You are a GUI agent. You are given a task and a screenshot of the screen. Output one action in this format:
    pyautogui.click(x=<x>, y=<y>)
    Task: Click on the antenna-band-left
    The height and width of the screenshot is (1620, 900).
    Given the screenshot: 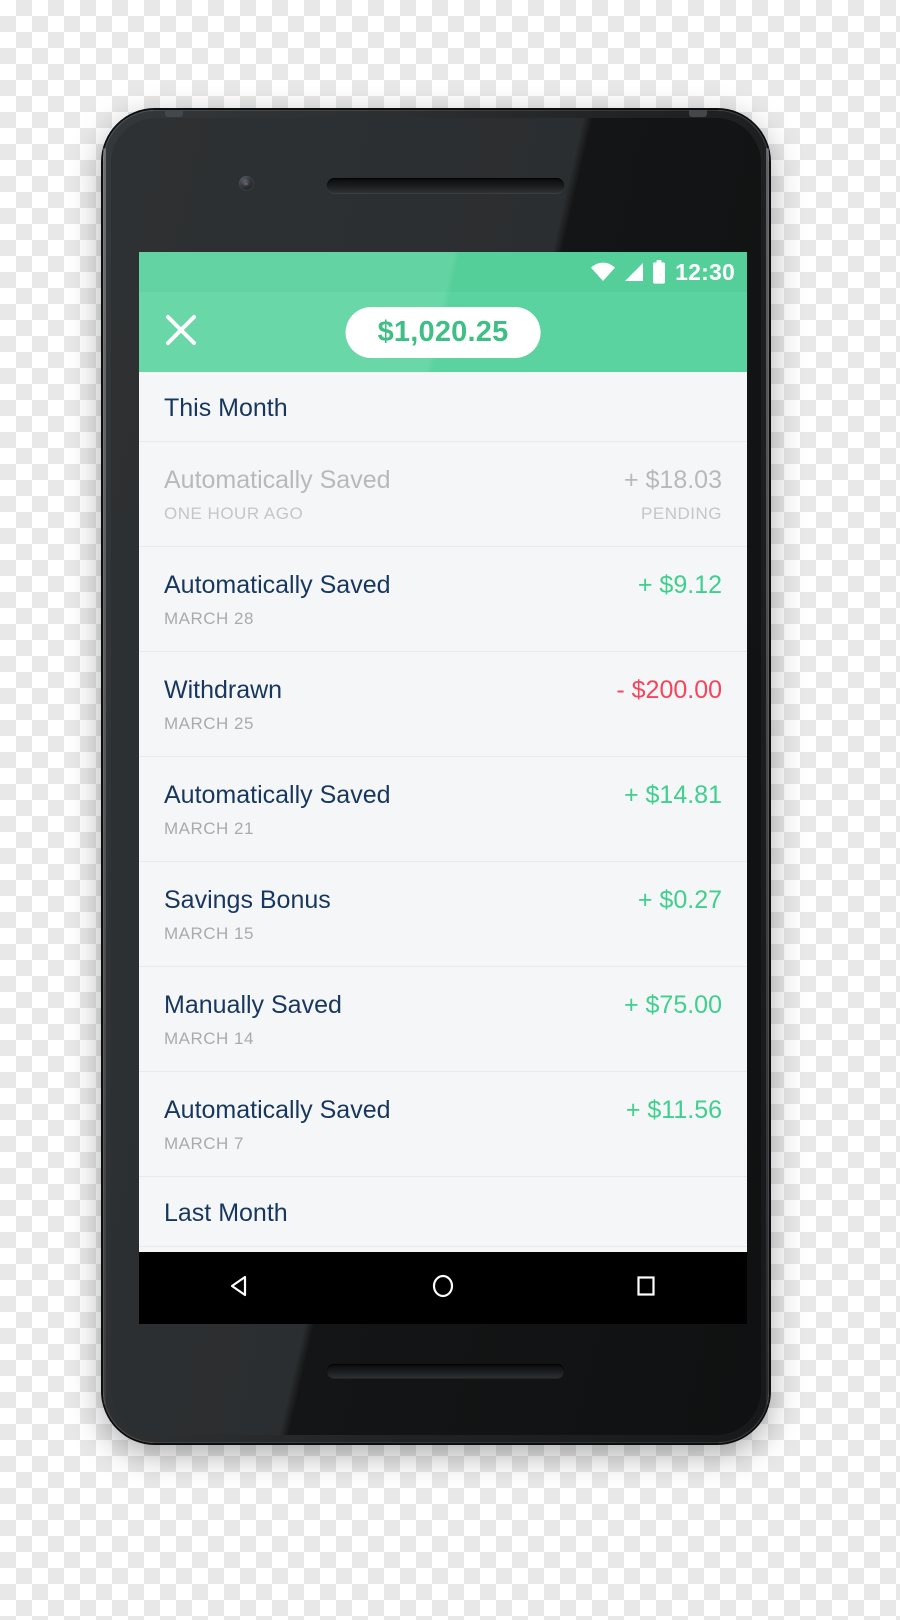 What is the action you would take?
    pyautogui.click(x=174, y=113)
    